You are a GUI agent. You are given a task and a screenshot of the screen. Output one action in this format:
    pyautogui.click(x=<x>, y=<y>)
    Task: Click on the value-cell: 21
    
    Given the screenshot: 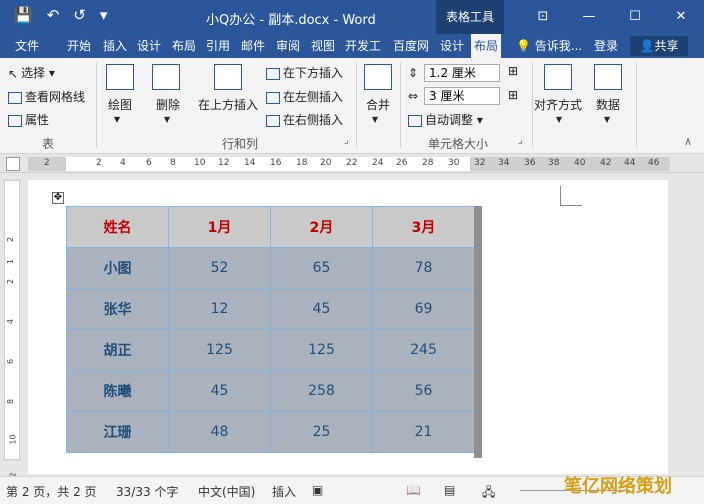 What is the action you would take?
    pyautogui.click(x=423, y=432)
    